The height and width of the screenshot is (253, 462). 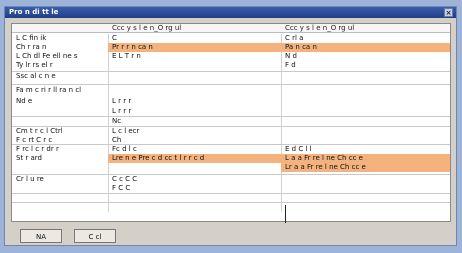 I want to click on property-row: Ssc al c n e, so click(x=231, y=76).